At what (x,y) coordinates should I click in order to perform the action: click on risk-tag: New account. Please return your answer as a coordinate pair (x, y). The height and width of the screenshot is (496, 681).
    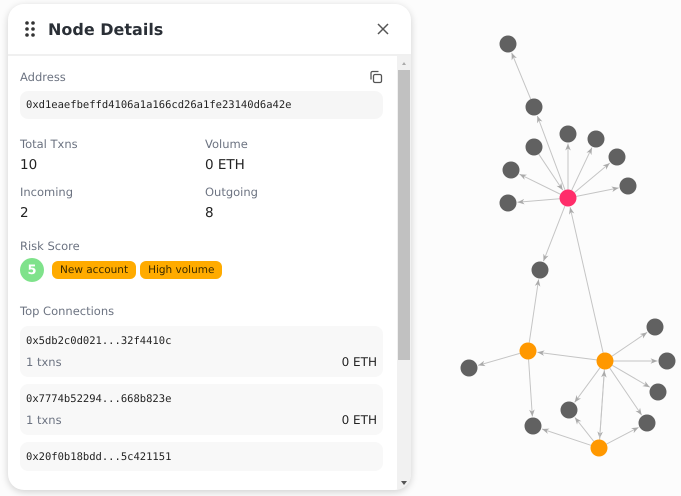
    Looking at the image, I should click on (94, 270).